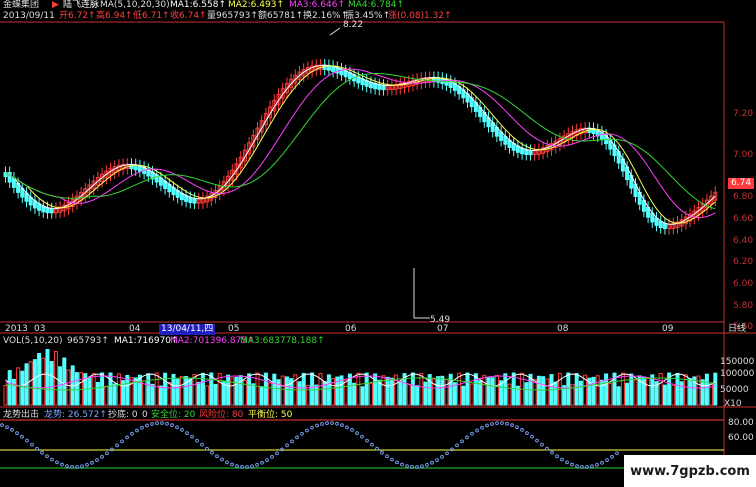 The height and width of the screenshot is (487, 756). I want to click on close-price: 收6.74↑, so click(188, 16).